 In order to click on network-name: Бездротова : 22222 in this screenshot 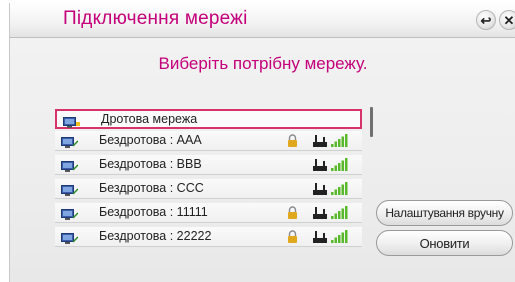, I will do `click(155, 236)`.